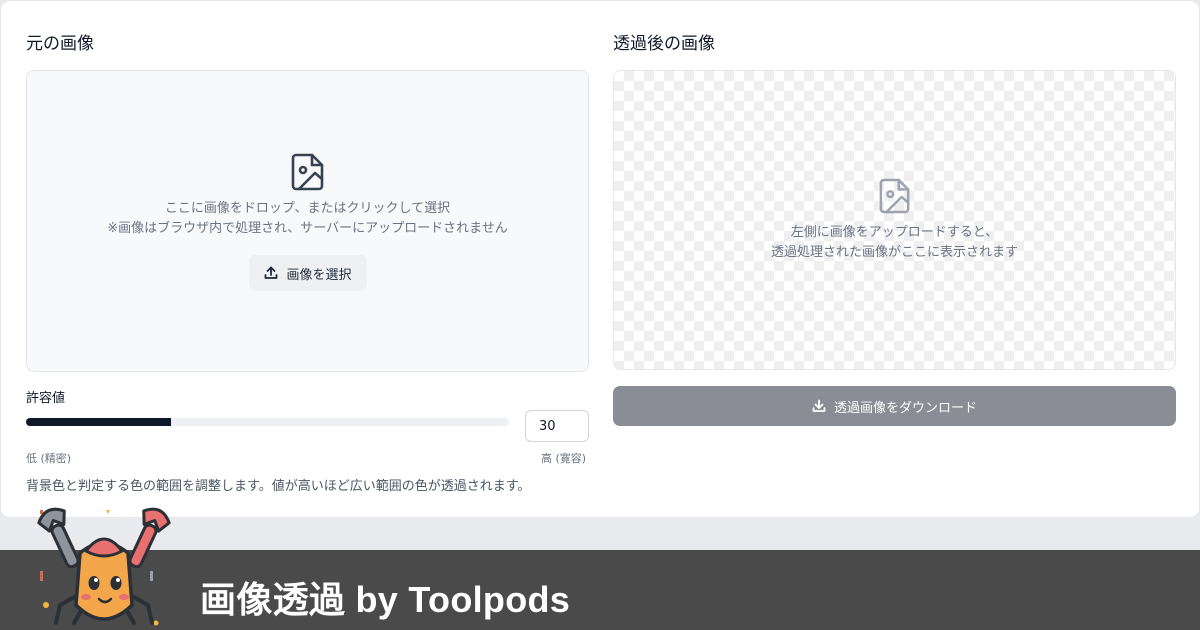  Describe the element at coordinates (60, 44) in the screenshot. I see `original-image-title: 元の画像` at that location.